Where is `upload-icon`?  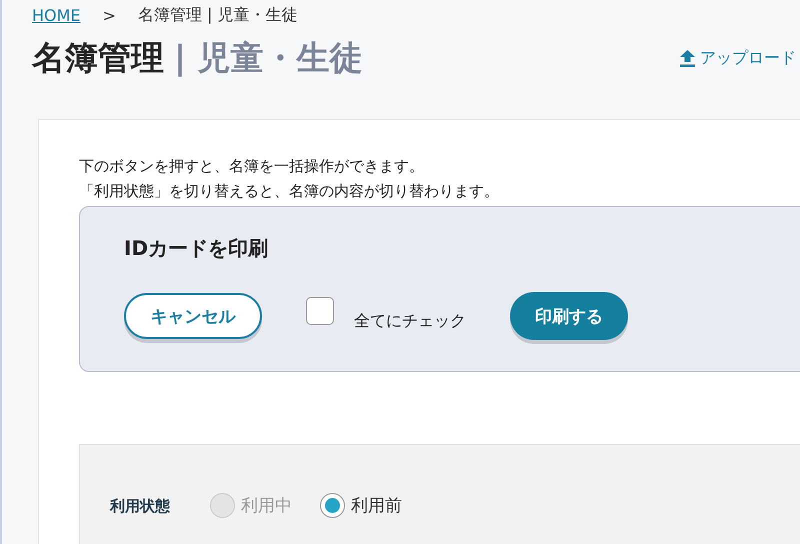
upload-icon is located at coordinates (687, 58).